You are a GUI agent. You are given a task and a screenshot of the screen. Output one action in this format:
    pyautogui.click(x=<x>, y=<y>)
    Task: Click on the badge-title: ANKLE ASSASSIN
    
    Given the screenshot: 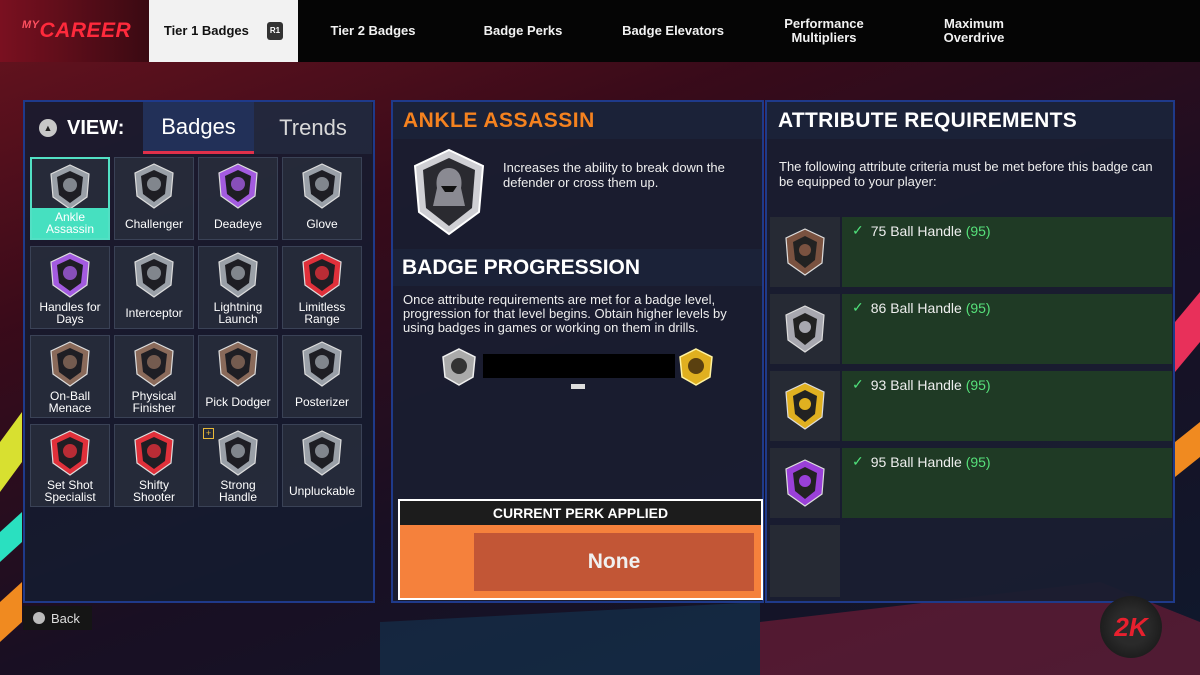 What is the action you would take?
    pyautogui.click(x=577, y=120)
    